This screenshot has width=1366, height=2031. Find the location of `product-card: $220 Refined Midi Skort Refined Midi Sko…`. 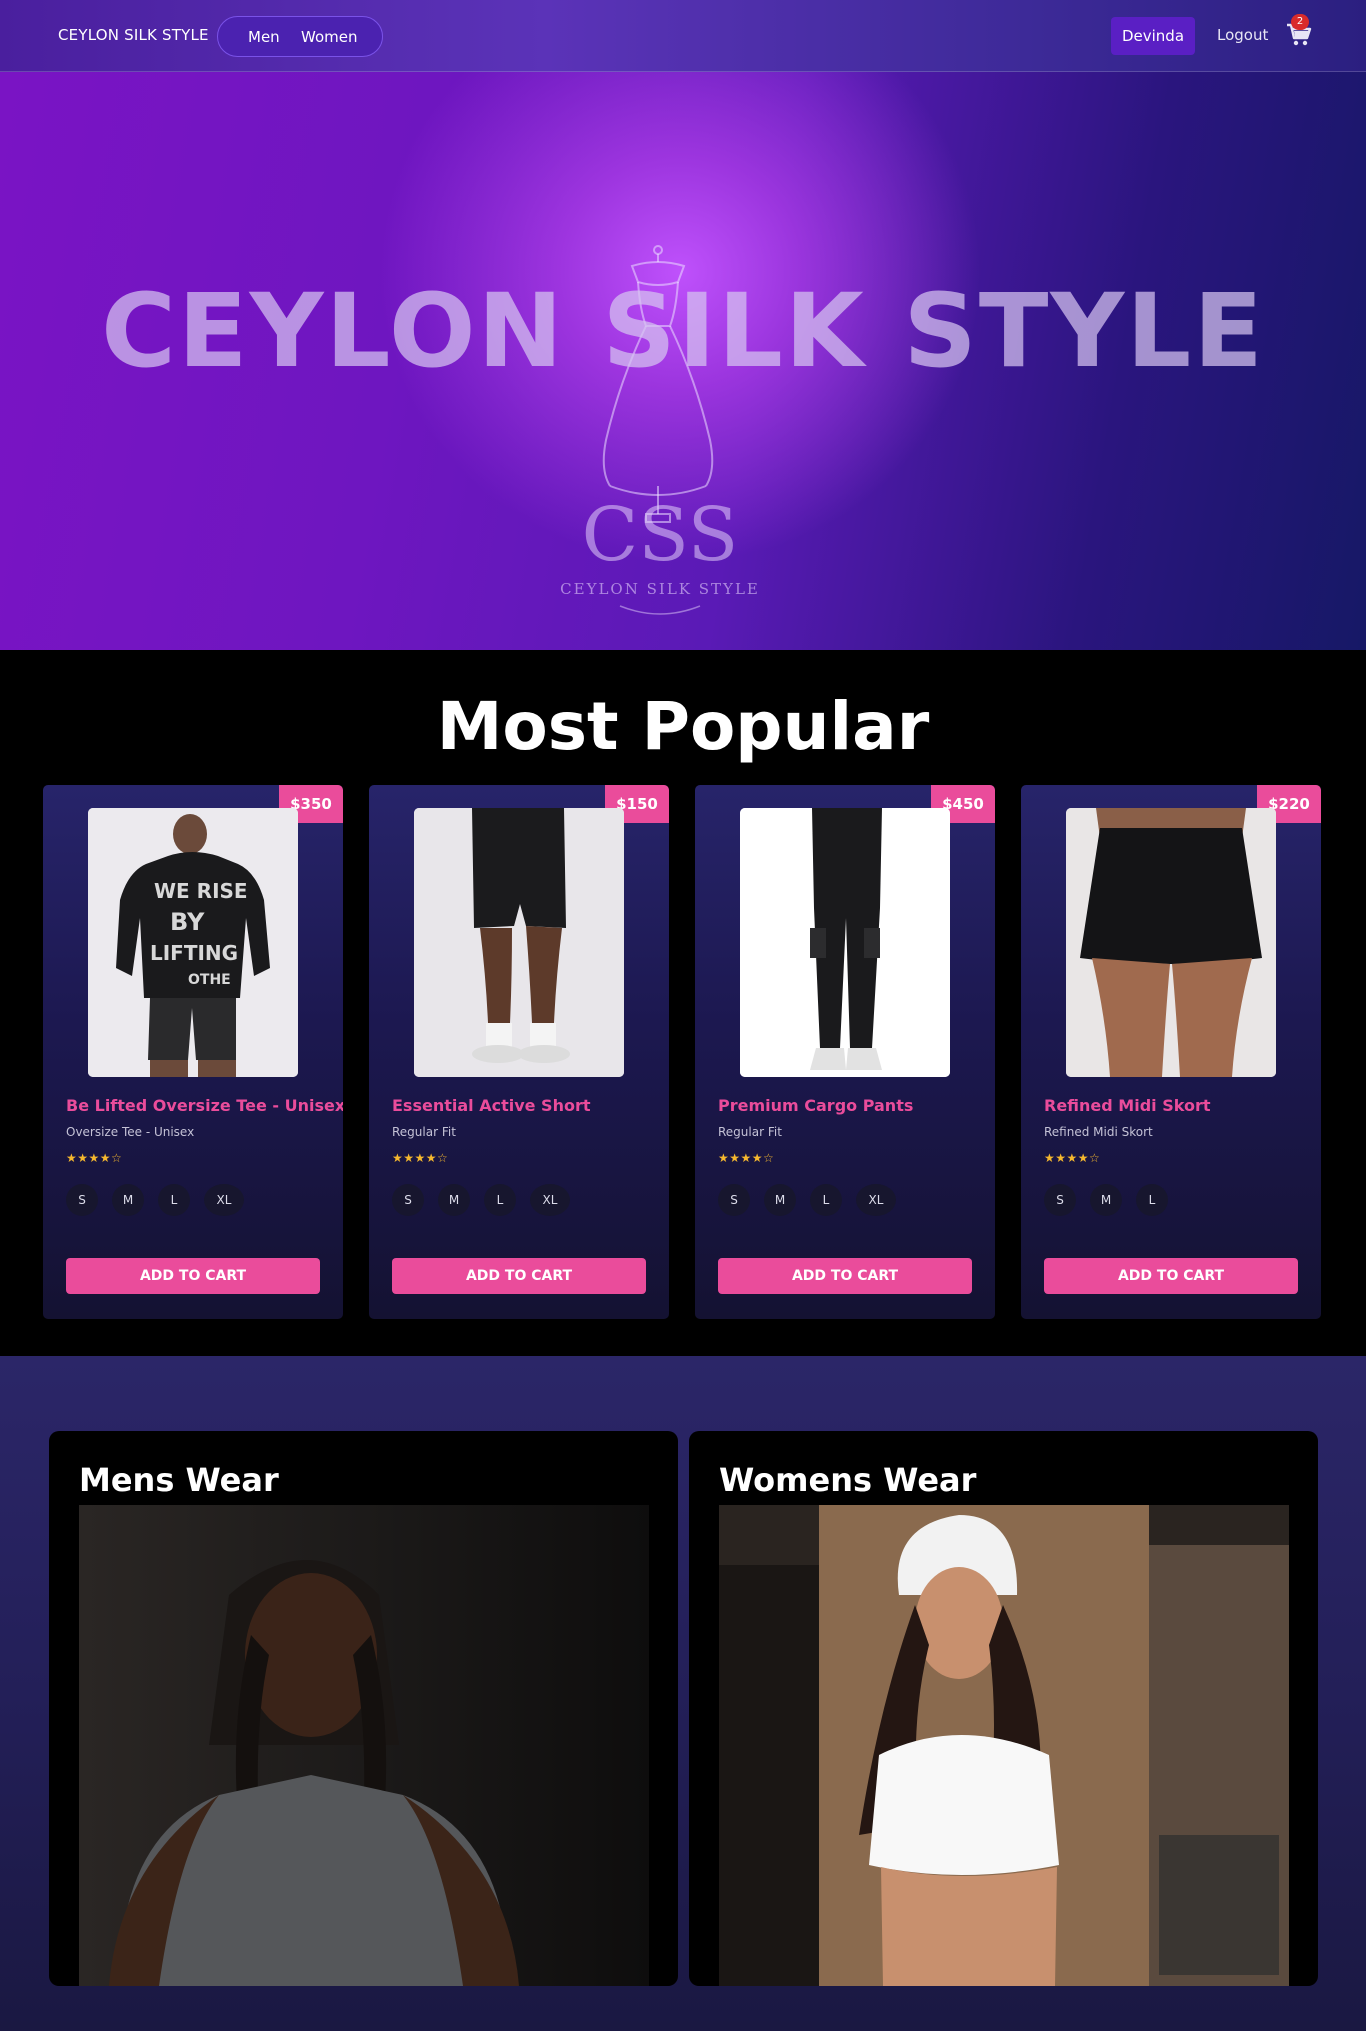

product-card: $220 Refined Midi Skort Refined Midi Sko… is located at coordinates (1171, 1052).